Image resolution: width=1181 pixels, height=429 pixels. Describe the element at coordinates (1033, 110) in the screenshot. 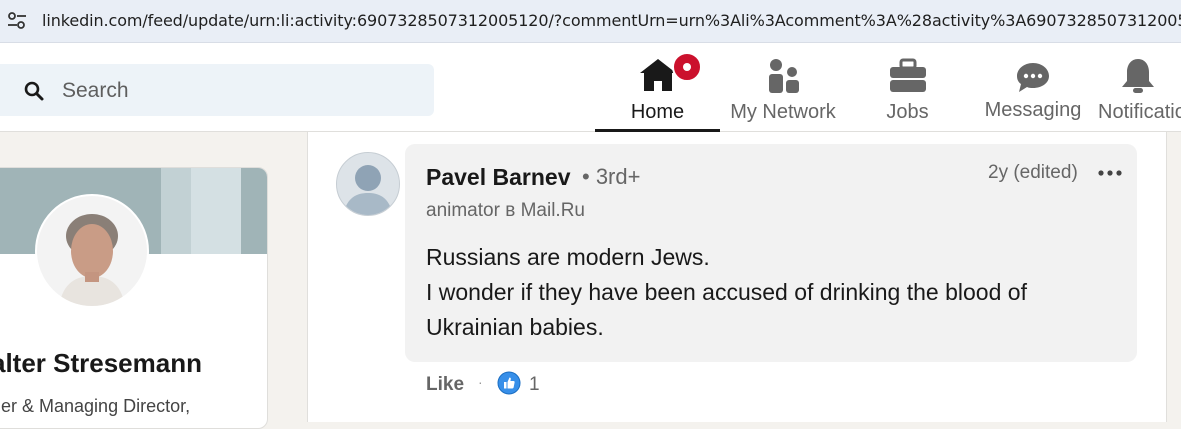

I see `nav-messaging-label: Messaging` at that location.